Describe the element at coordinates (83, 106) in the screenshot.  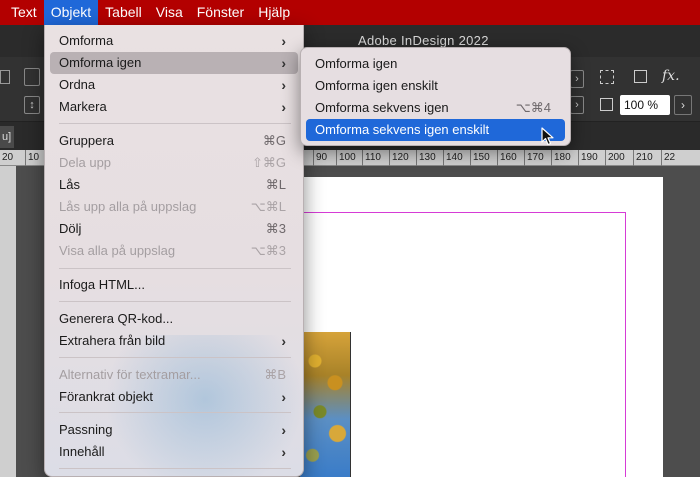
I see `menu-item-label: Markera` at that location.